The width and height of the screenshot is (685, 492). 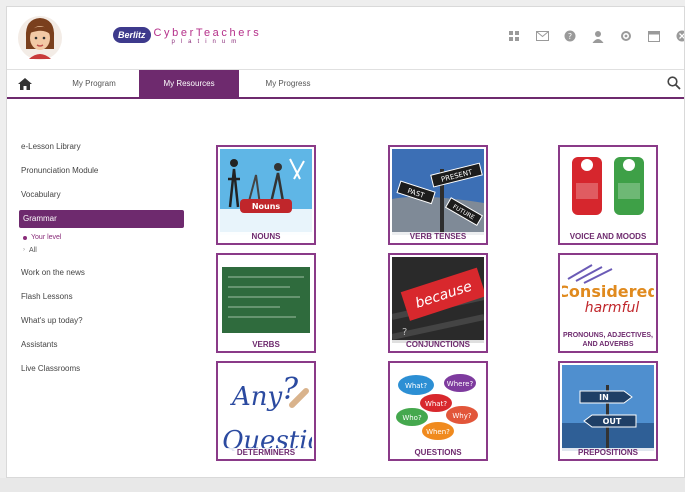 What do you see at coordinates (101, 250) in the screenshot?
I see `sidebar-subitem-all: › All` at bounding box center [101, 250].